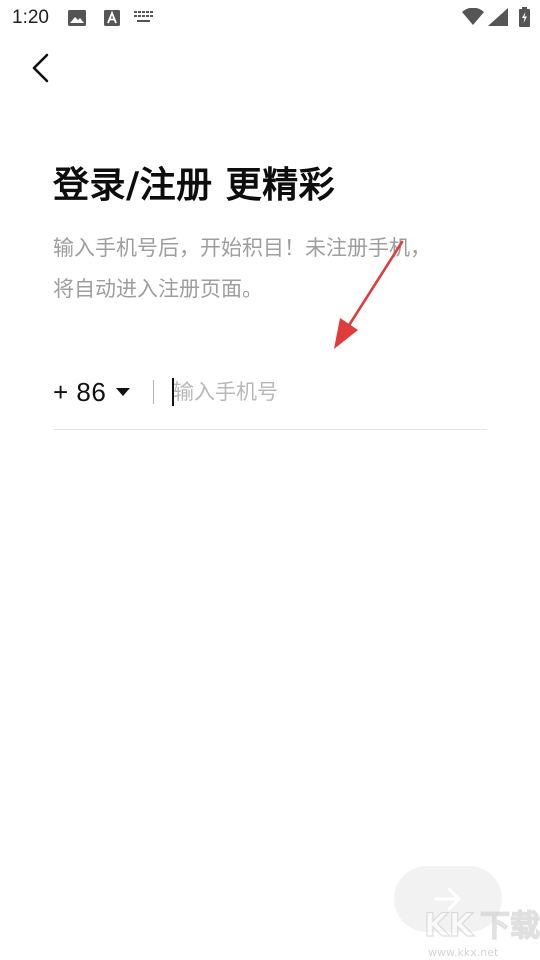 Image resolution: width=540 pixels, height=960 pixels. What do you see at coordinates (524, 17) in the screenshot?
I see `battery-icon` at bounding box center [524, 17].